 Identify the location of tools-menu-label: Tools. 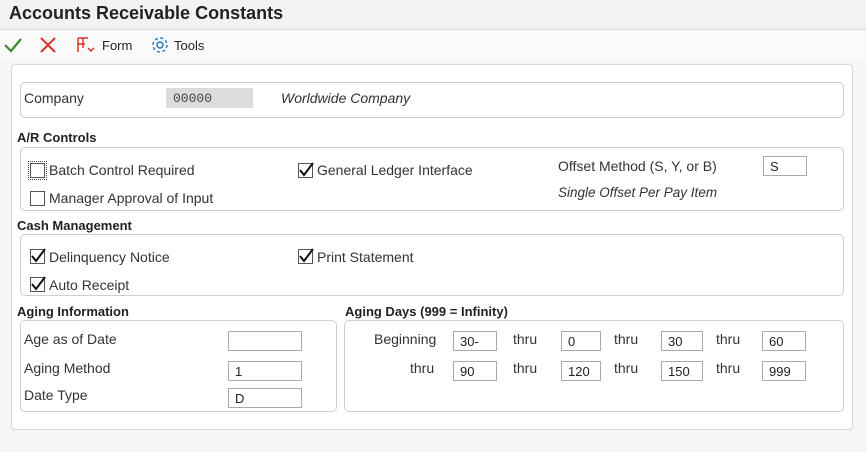
(189, 45).